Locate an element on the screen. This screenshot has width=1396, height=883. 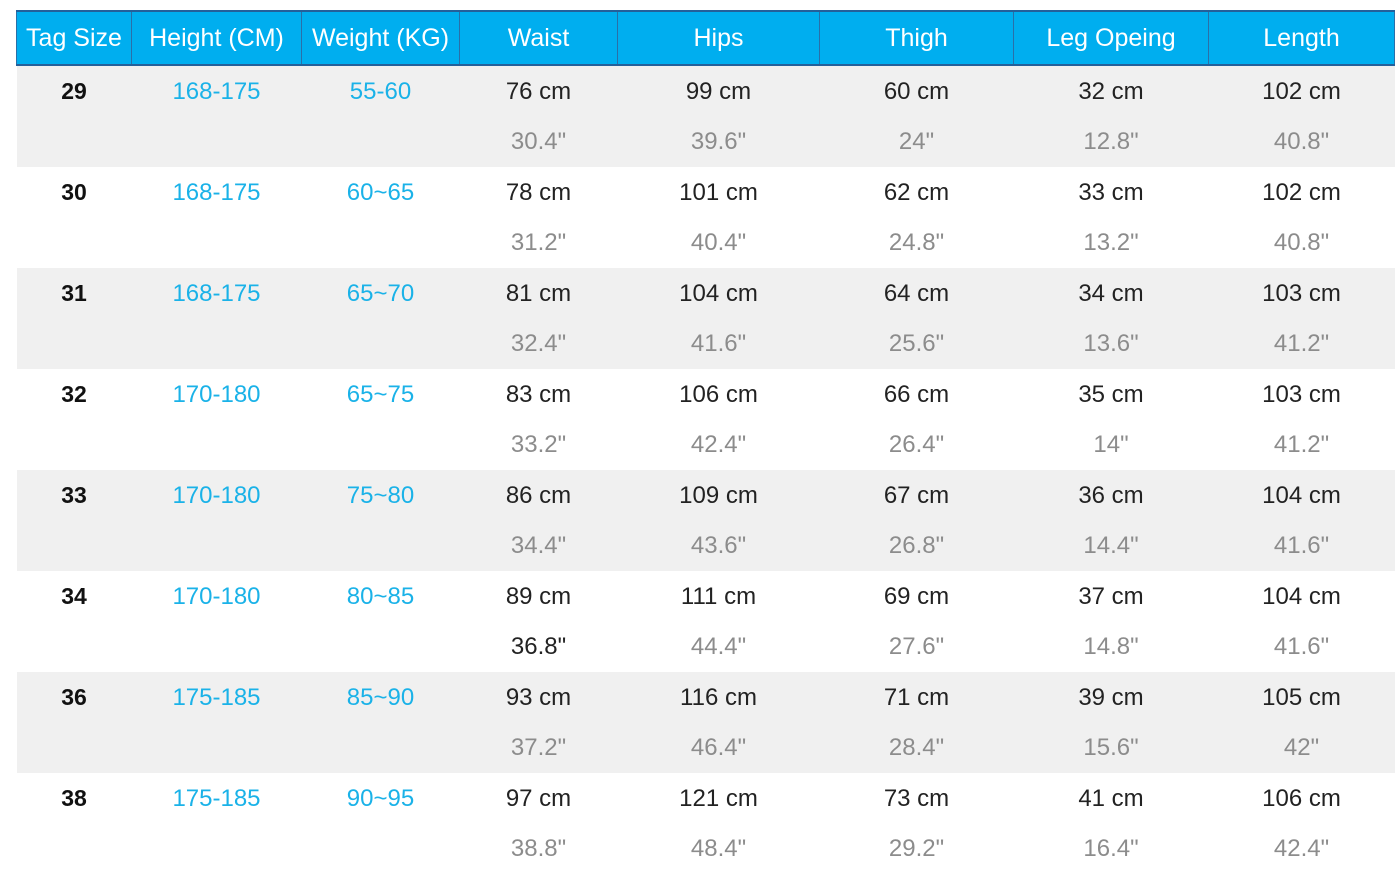
tag-size-cell: 31 is located at coordinates (74, 318).